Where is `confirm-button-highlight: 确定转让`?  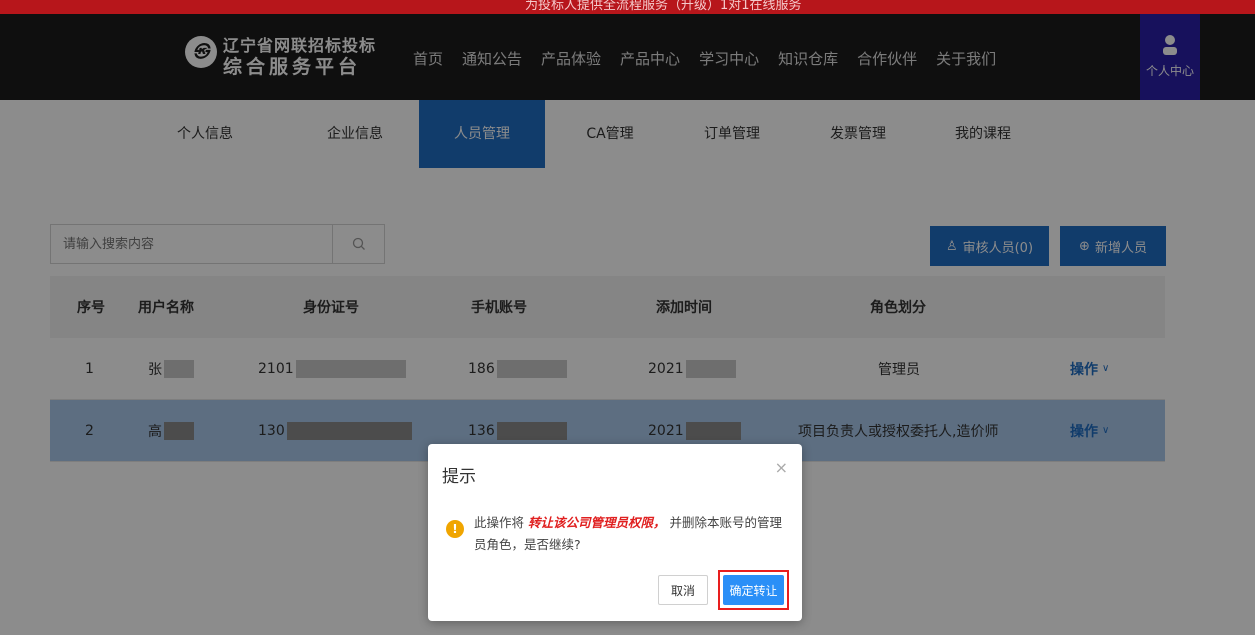 confirm-button-highlight: 确定转让 is located at coordinates (753, 590).